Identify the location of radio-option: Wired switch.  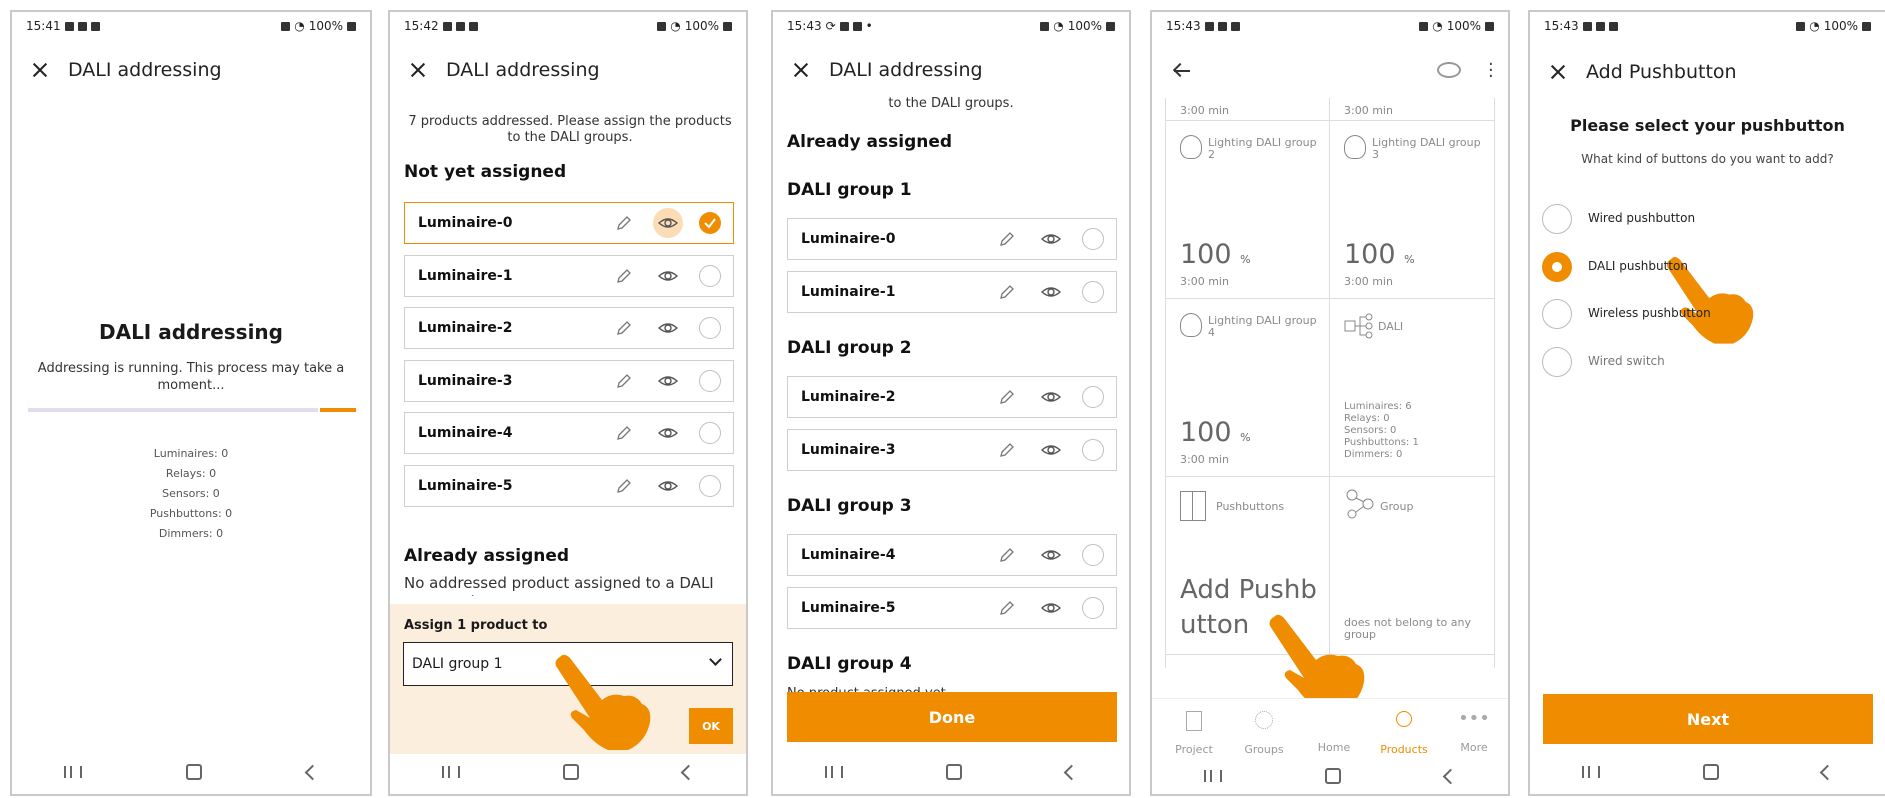
(1692, 362).